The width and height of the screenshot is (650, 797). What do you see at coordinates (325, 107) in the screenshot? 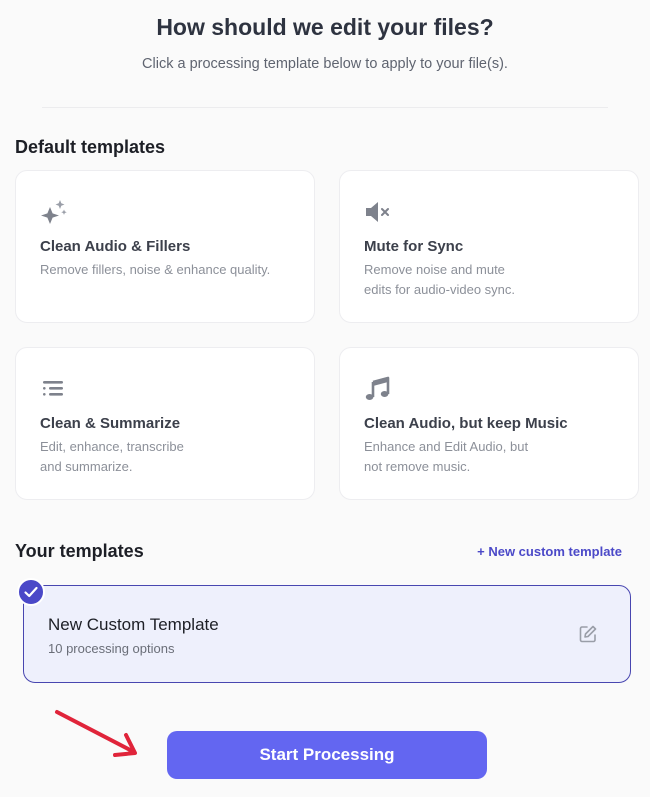
I see `header-divider` at bounding box center [325, 107].